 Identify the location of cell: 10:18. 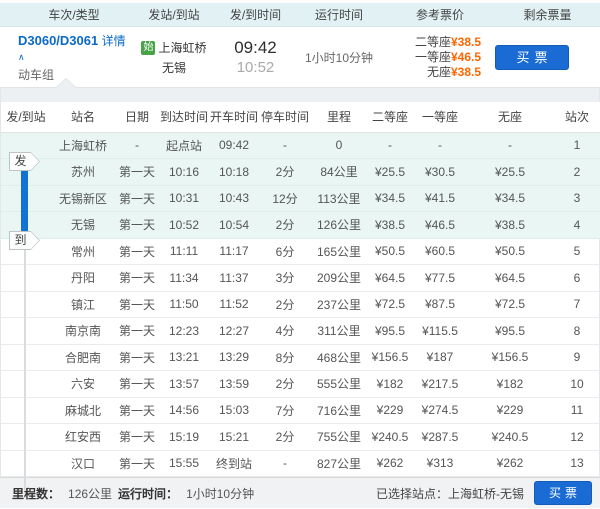
(234, 172).